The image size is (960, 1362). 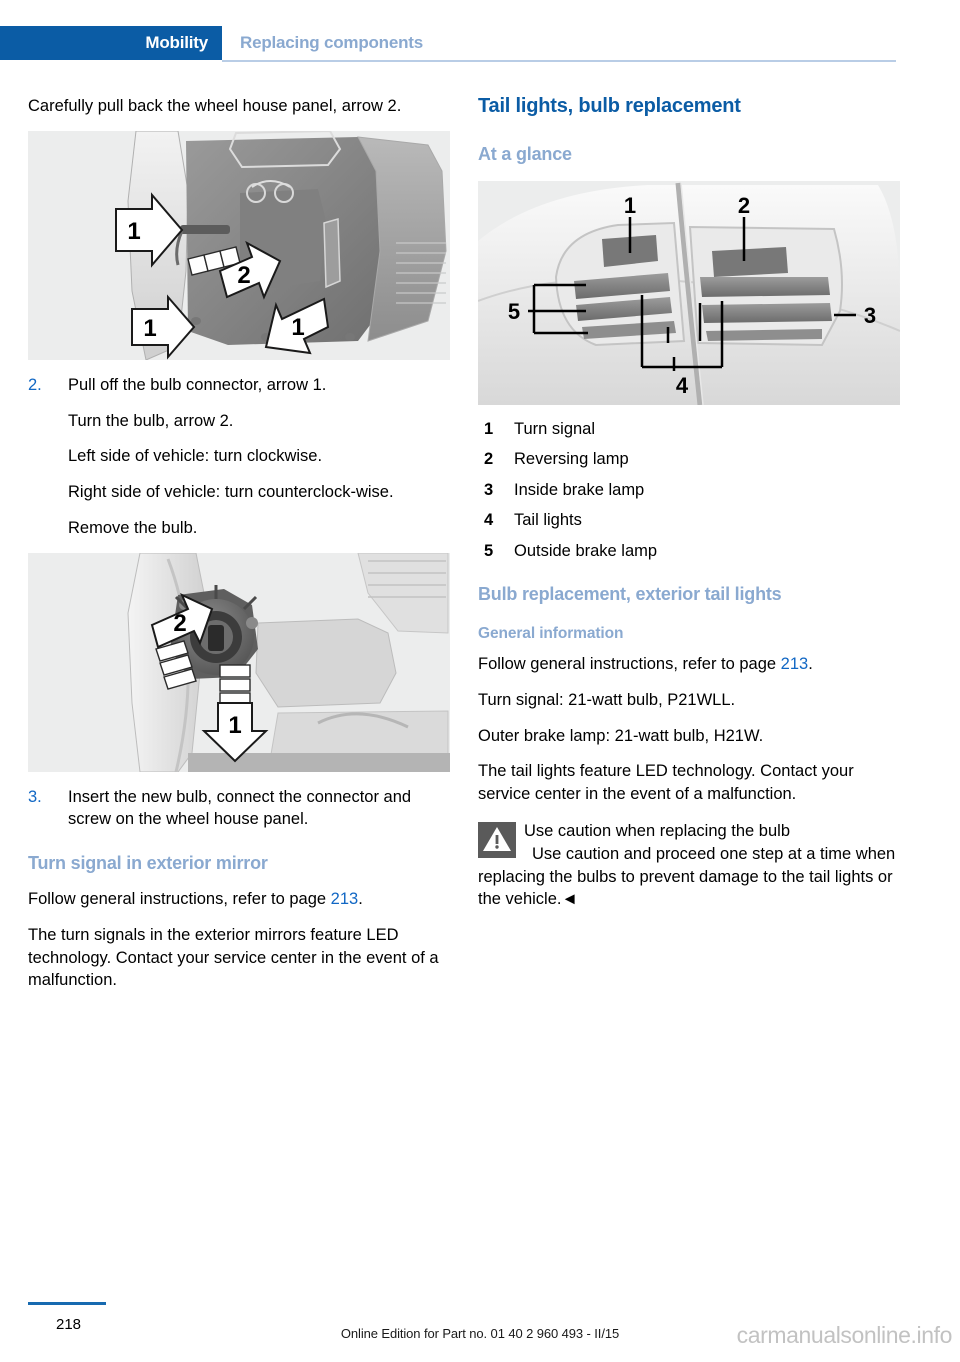 What do you see at coordinates (689, 551) in the screenshot?
I see `legend-item: 5 Outside brake lamp` at bounding box center [689, 551].